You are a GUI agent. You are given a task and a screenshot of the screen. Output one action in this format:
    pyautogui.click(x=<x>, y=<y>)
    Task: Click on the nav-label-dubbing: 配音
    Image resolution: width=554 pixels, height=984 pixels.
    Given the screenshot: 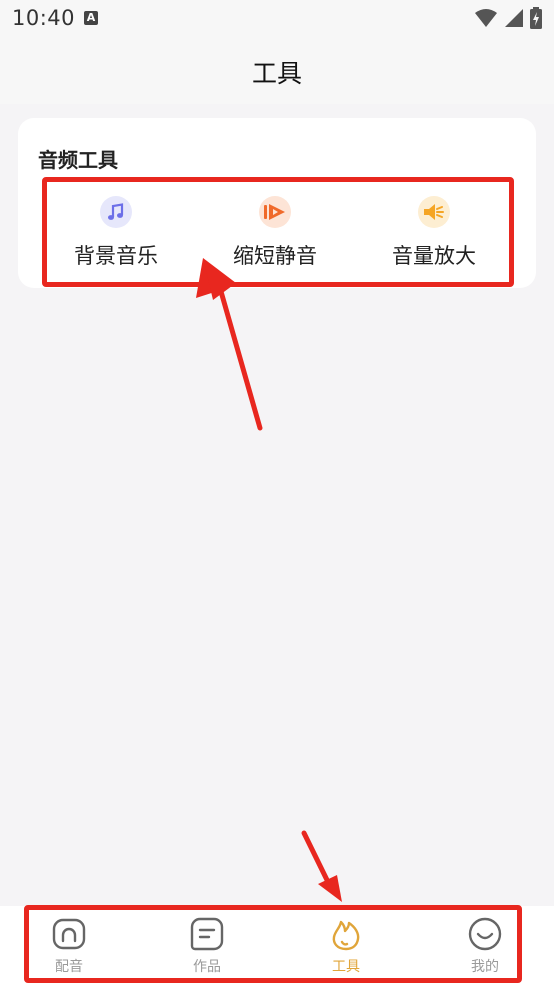 What is the action you would take?
    pyautogui.click(x=69, y=967)
    